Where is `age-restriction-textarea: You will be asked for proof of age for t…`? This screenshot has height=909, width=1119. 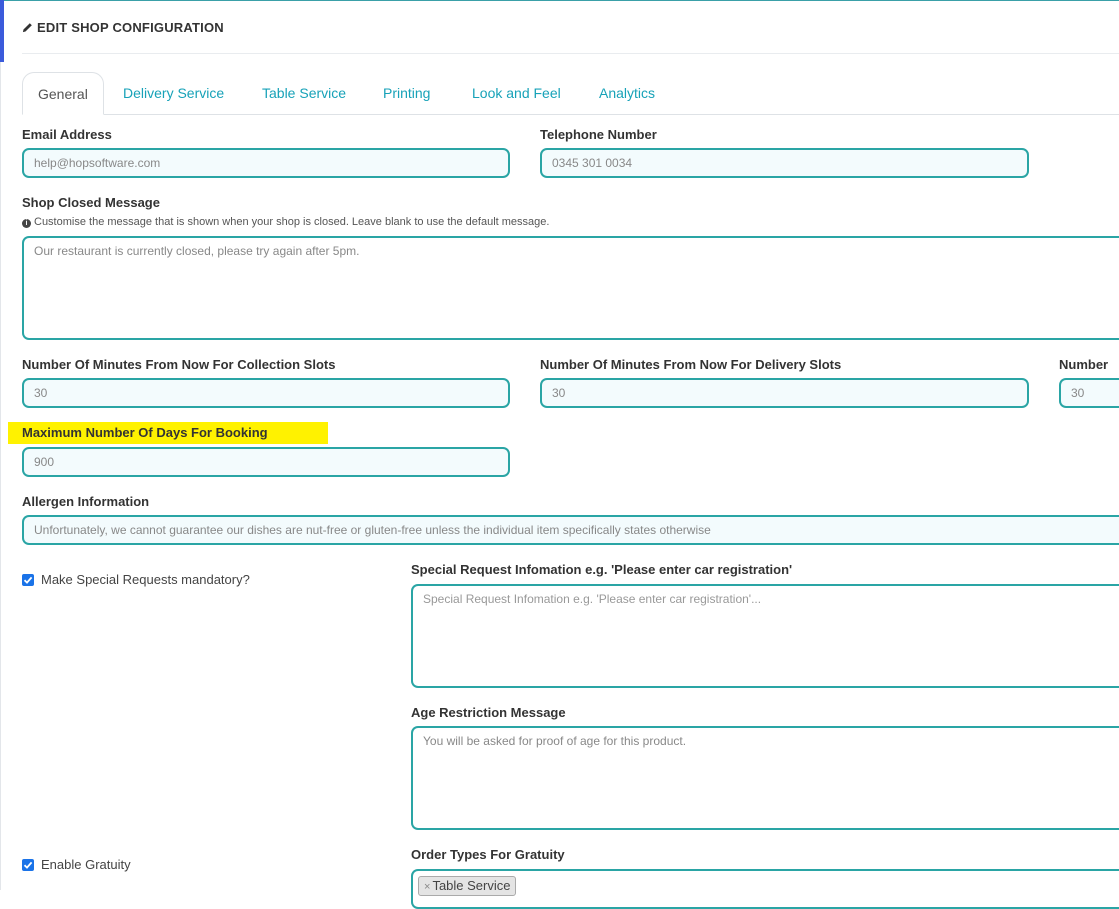
age-restriction-textarea: You will be asked for proof of age for t… is located at coordinates (765, 778).